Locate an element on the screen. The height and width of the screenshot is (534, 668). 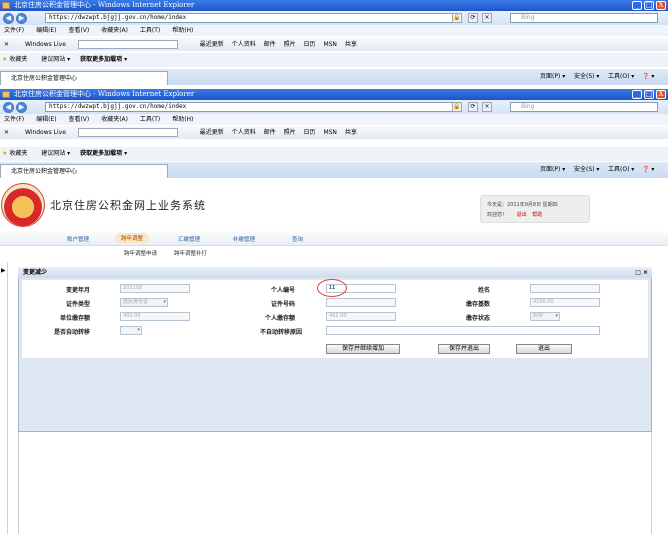
help-link: 帮助 is located at coordinates (537, 215).